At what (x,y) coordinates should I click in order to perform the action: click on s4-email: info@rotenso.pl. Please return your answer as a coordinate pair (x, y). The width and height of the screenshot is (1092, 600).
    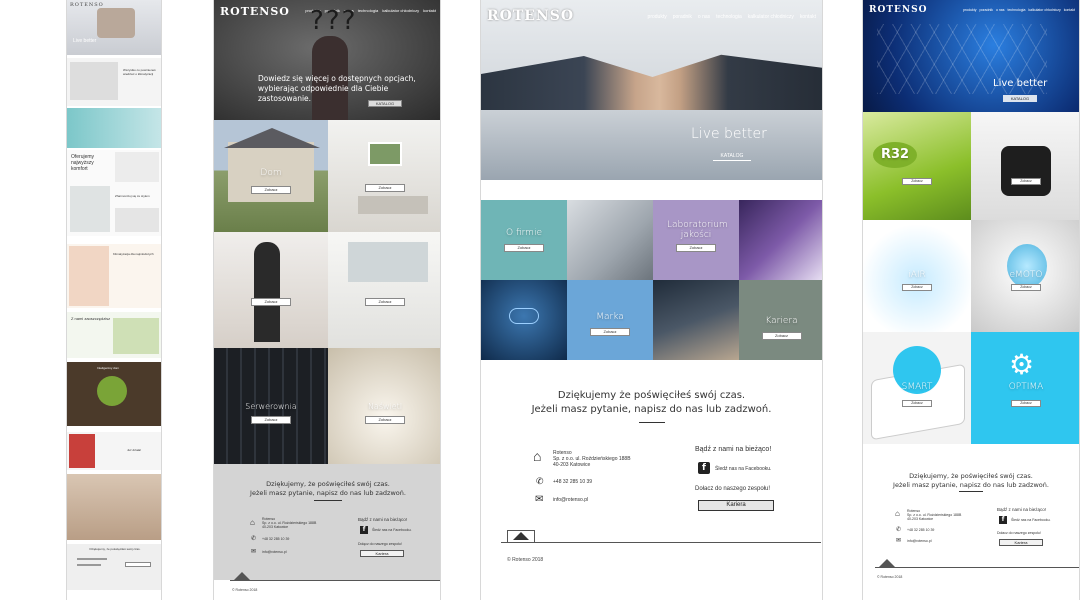
    Looking at the image, I should click on (919, 541).